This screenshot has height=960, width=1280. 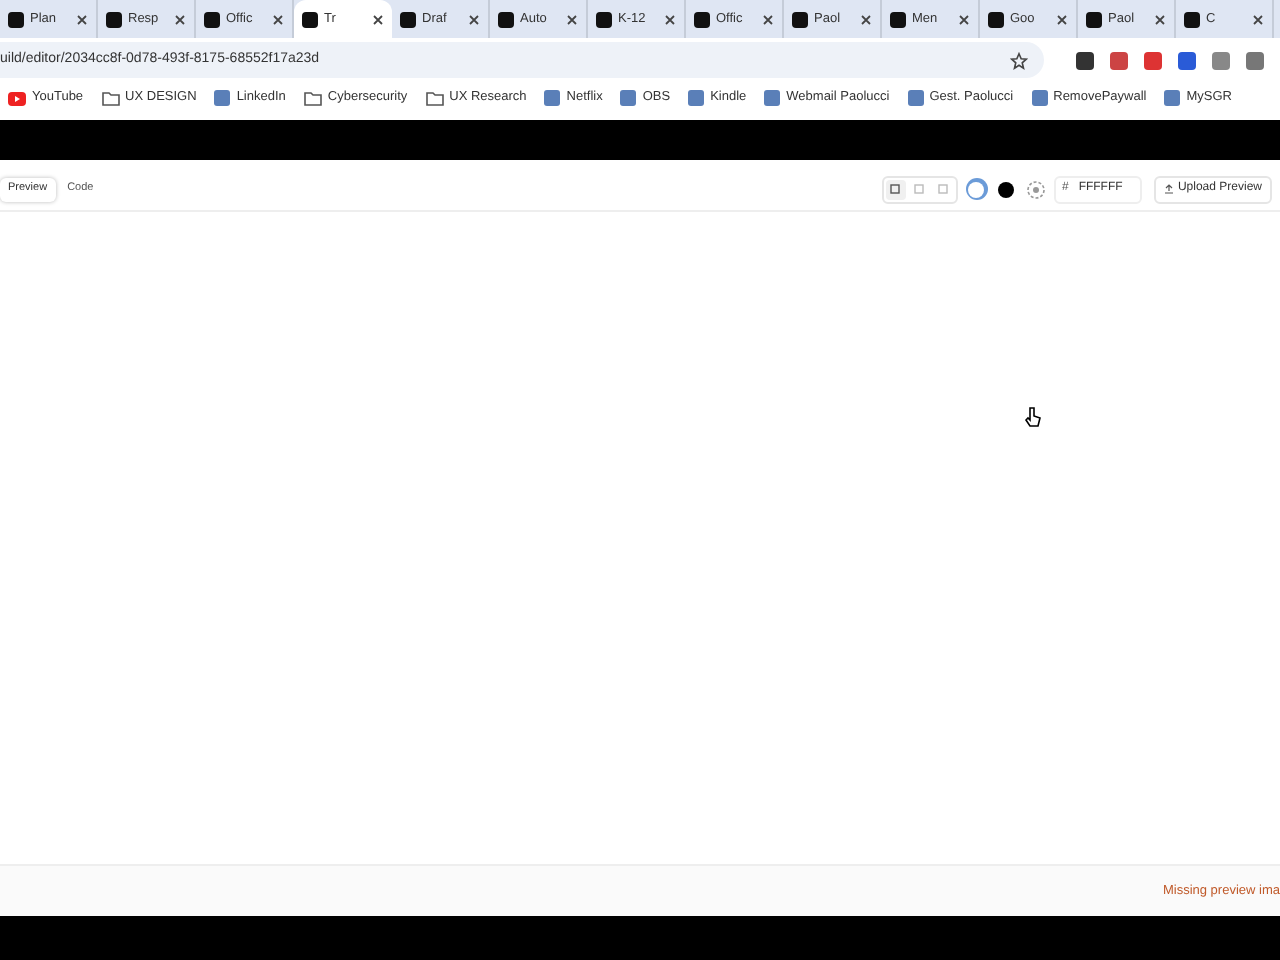 What do you see at coordinates (1168, 189) in the screenshot?
I see `upload-icon` at bounding box center [1168, 189].